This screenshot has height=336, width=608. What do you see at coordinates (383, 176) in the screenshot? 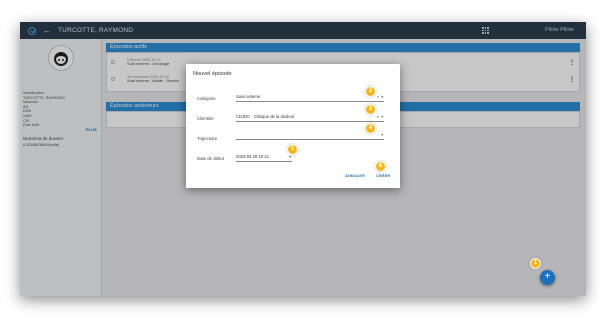
I see `create-button: CRÉER` at bounding box center [383, 176].